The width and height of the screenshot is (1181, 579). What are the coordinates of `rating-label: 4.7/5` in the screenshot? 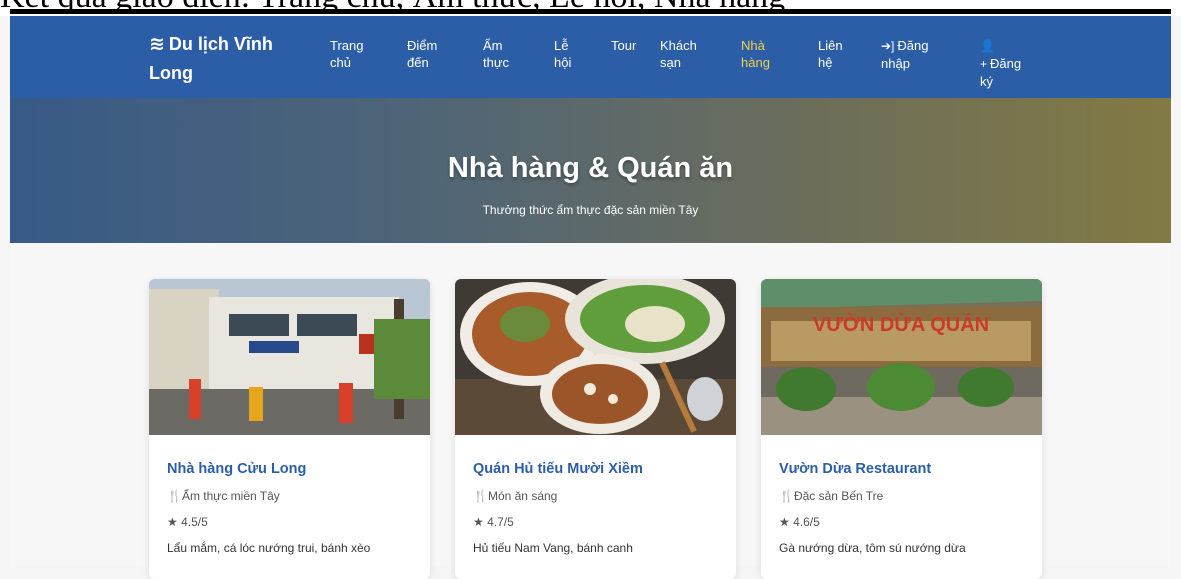 It's located at (500, 522).